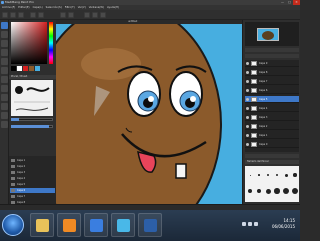 This screenshot has height=241, width=320. Describe the element at coordinates (29, 43) in the screenshot. I see `color-picker` at that location.